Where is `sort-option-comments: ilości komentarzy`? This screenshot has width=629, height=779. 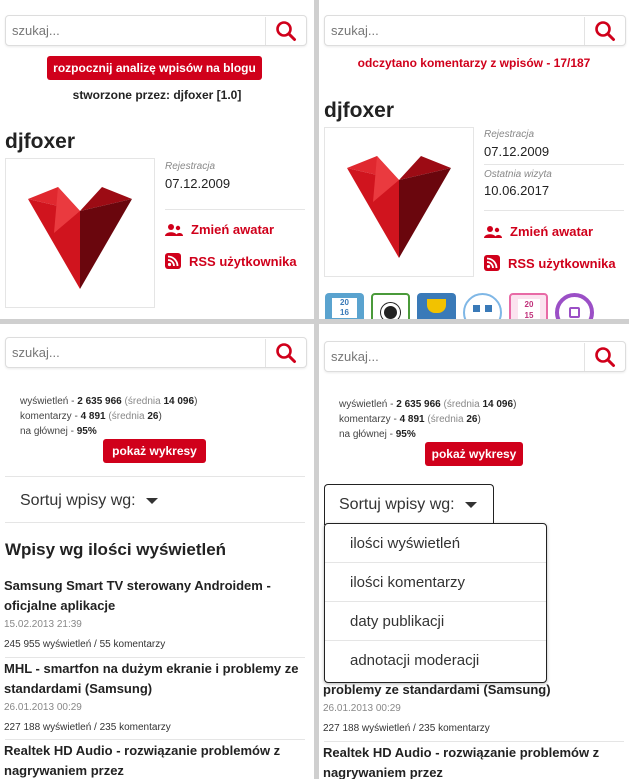 sort-option-comments: ilości komentarzy is located at coordinates (435, 582).